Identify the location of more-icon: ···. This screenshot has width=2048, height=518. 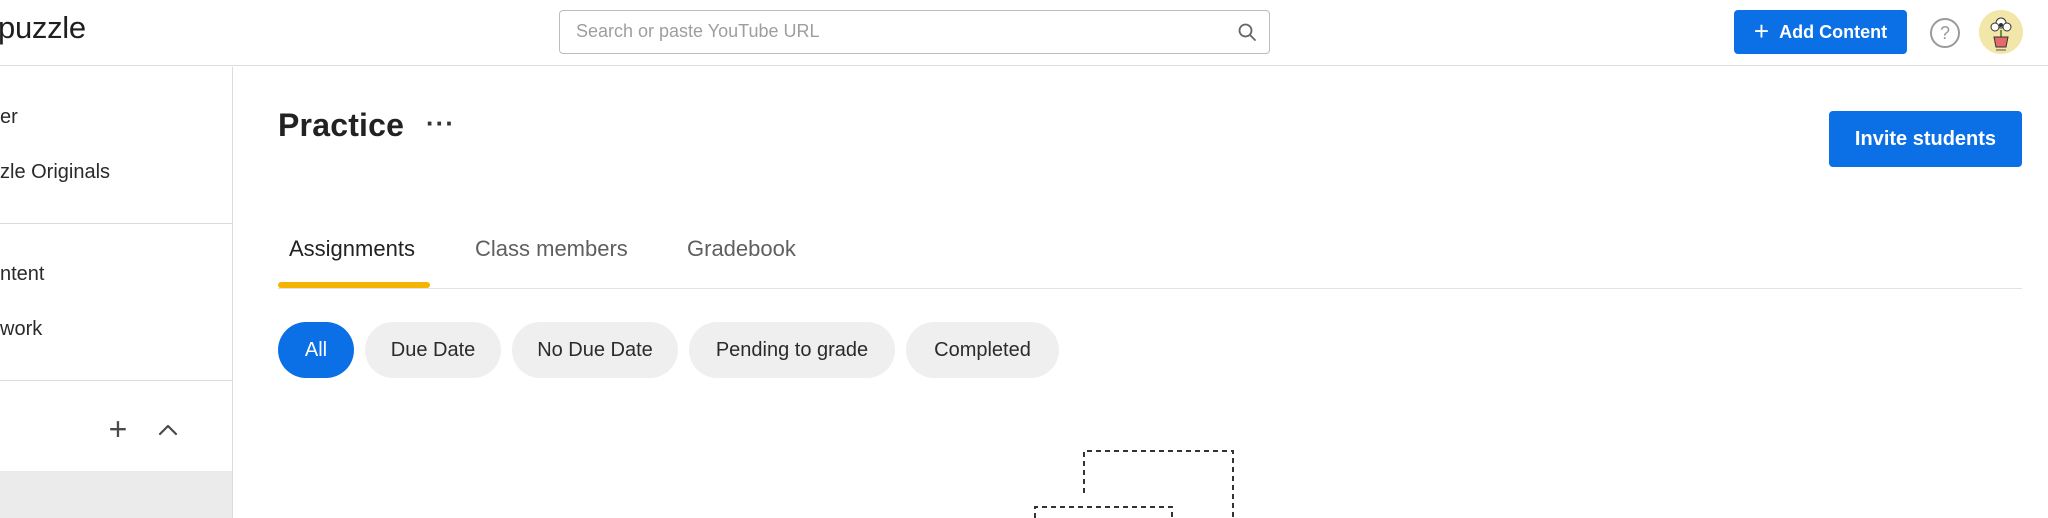
(440, 123).